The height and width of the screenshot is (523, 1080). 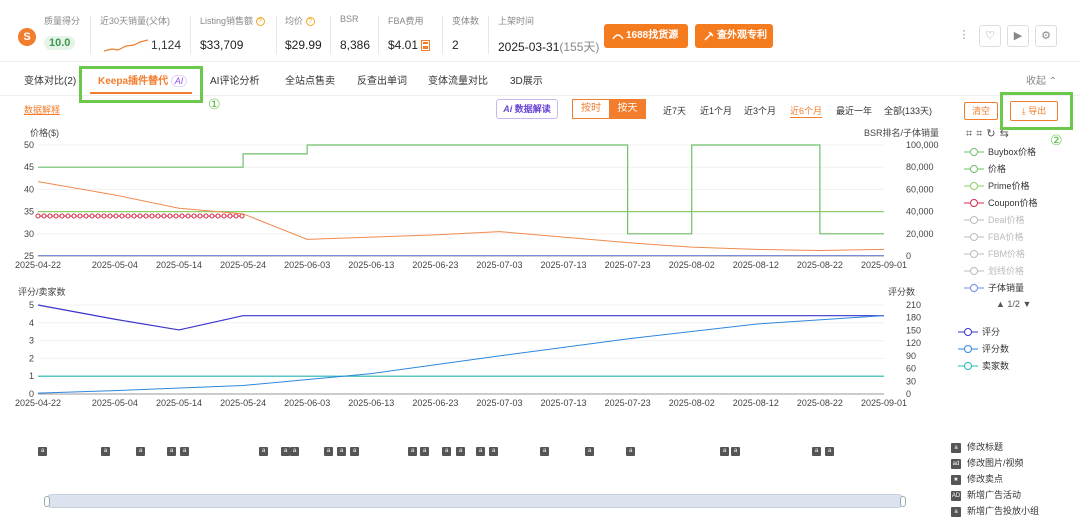 What do you see at coordinates (627, 109) in the screenshot?
I see `by-day-button: 按天` at bounding box center [627, 109].